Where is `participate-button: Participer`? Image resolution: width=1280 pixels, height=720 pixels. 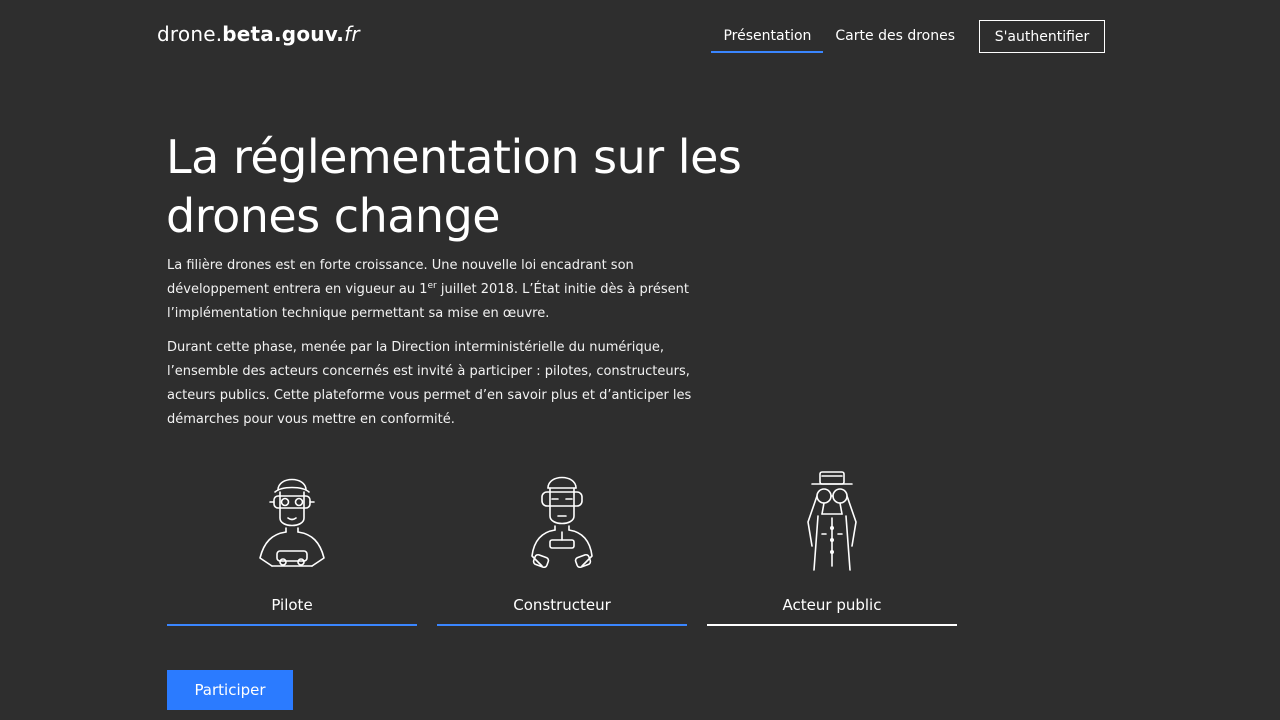
participate-button: Participer is located at coordinates (230, 690).